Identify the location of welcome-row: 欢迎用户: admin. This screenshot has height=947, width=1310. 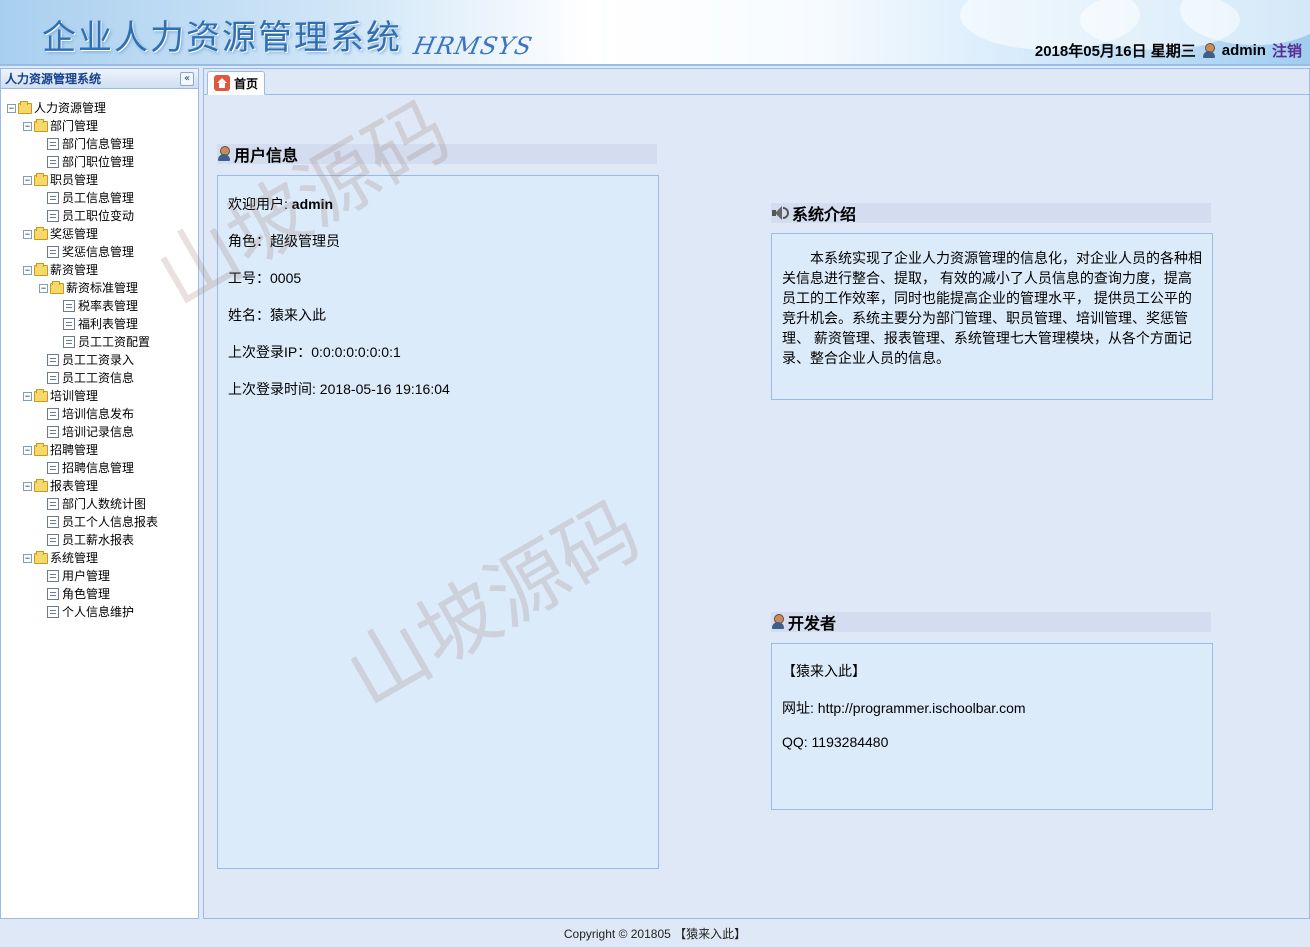
(280, 204).